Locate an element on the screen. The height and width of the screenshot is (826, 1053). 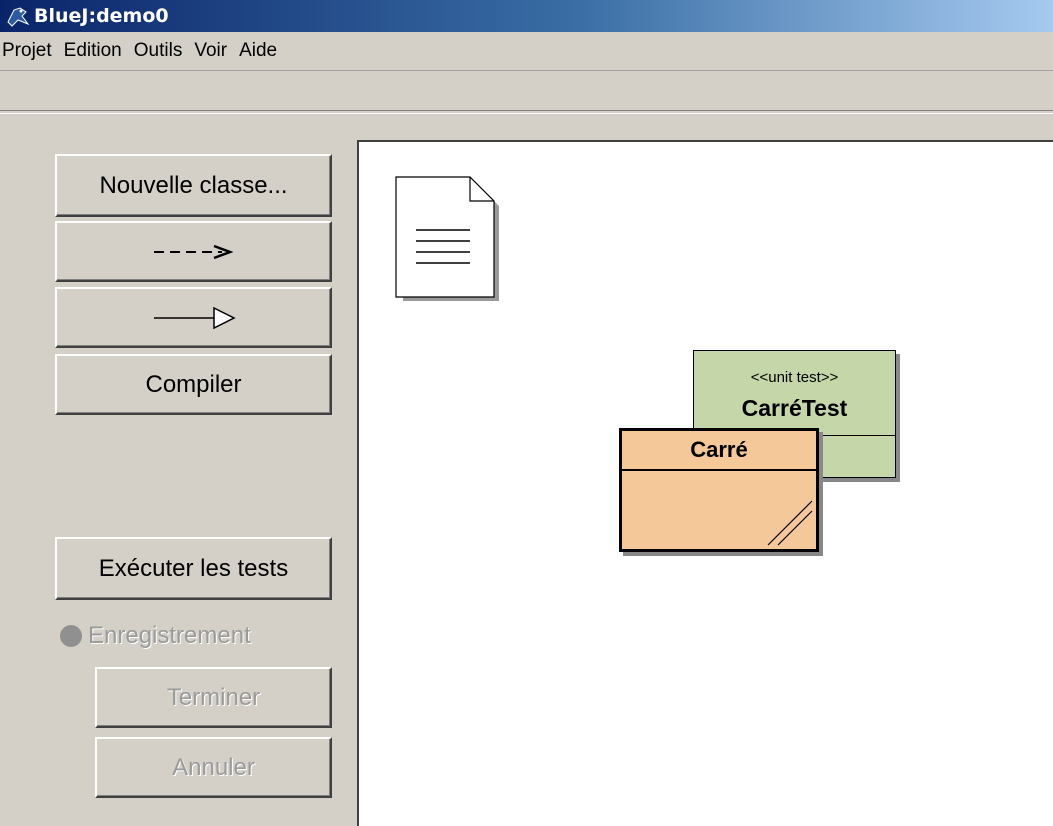
window-title: BlueJ:demo0 is located at coordinates (101, 16).